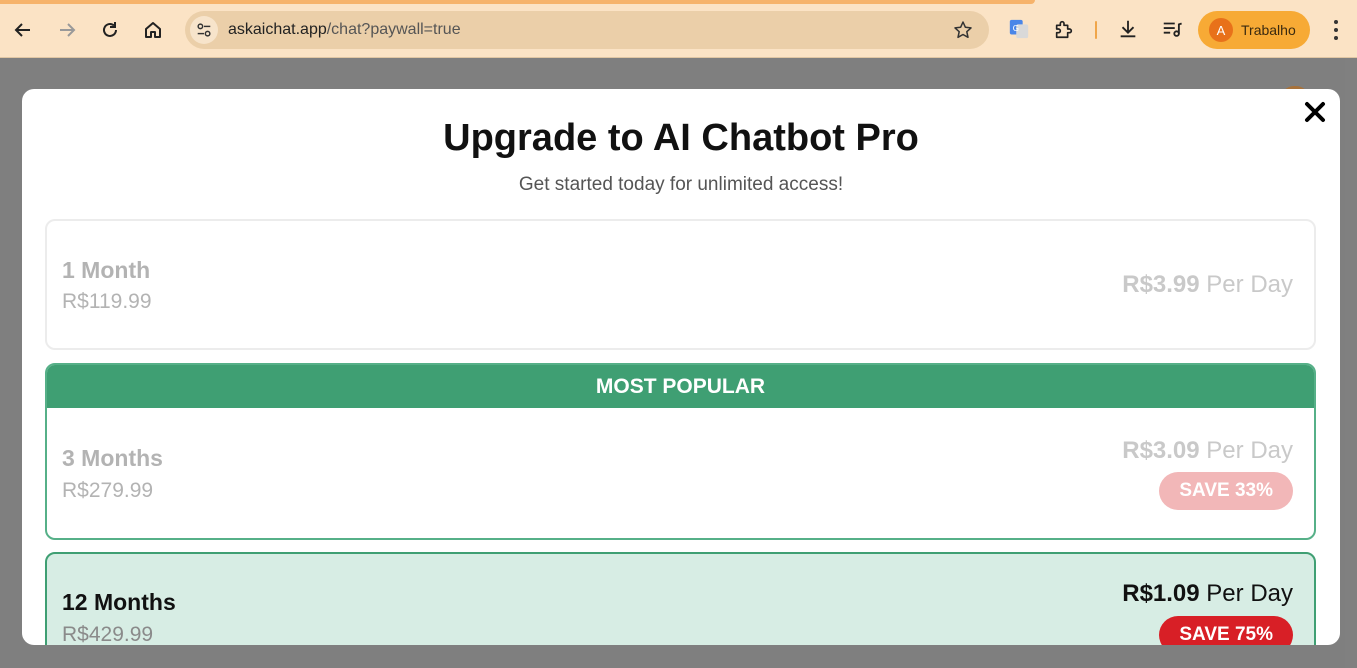 This screenshot has width=1357, height=668. I want to click on bookmark-star-icon, so click(963, 30).